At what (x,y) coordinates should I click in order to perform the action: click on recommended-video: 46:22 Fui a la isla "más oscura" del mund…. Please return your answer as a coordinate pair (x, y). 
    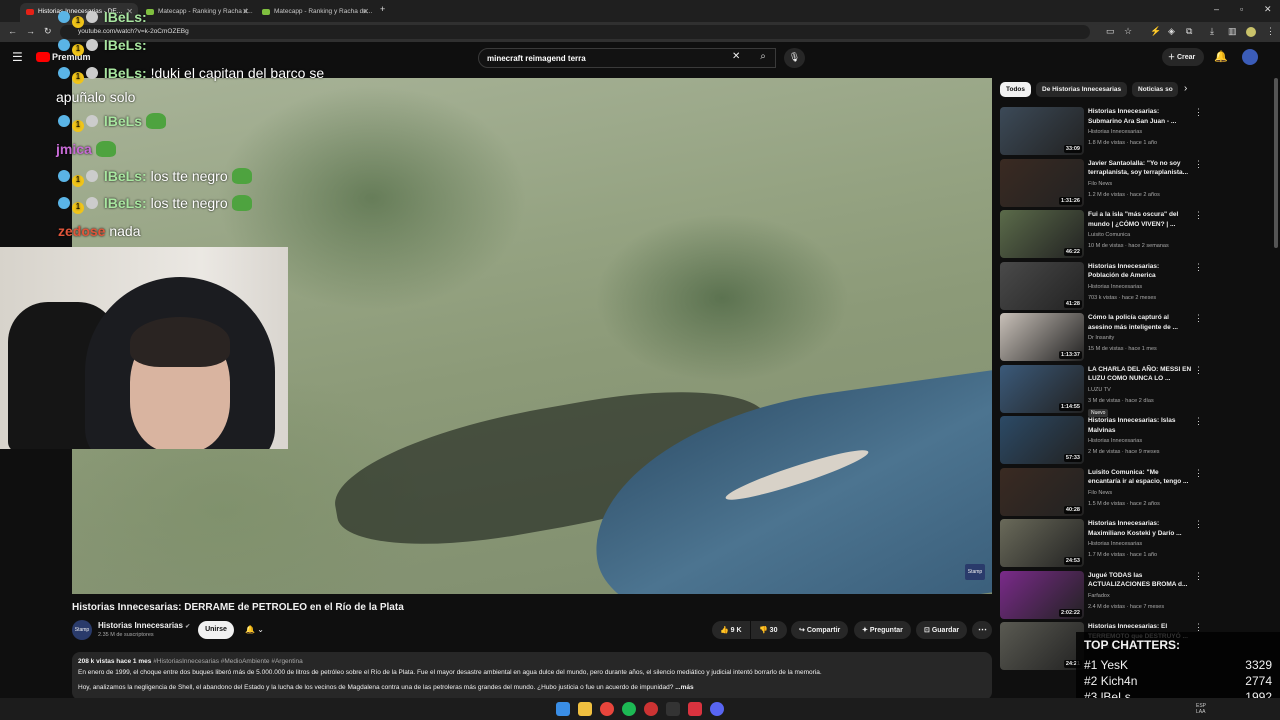
    Looking at the image, I should click on (1101, 234).